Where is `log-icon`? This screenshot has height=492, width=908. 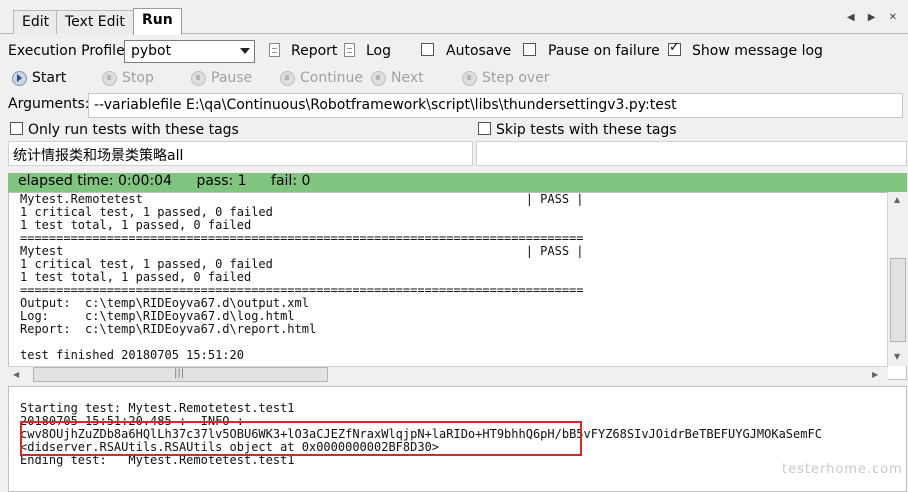 log-icon is located at coordinates (349, 50).